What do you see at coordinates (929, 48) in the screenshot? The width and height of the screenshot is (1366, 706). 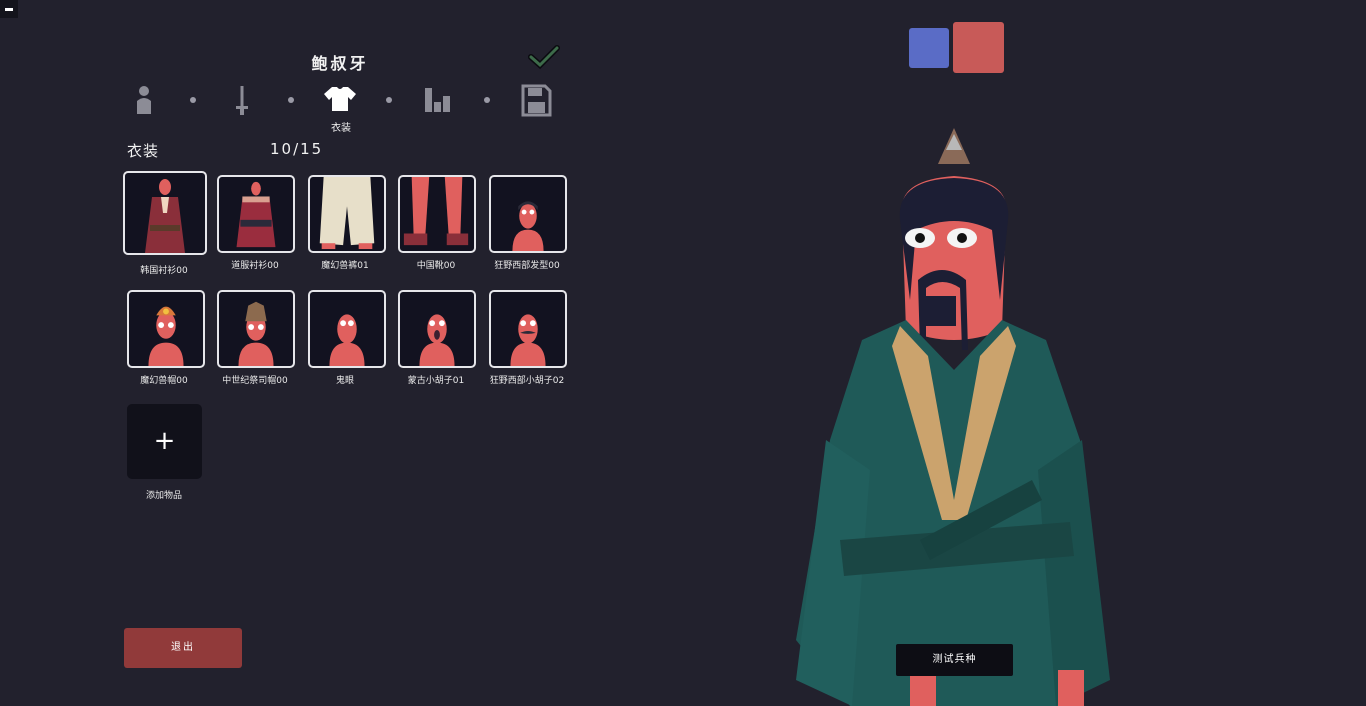 I see `team-blue-swatch` at bounding box center [929, 48].